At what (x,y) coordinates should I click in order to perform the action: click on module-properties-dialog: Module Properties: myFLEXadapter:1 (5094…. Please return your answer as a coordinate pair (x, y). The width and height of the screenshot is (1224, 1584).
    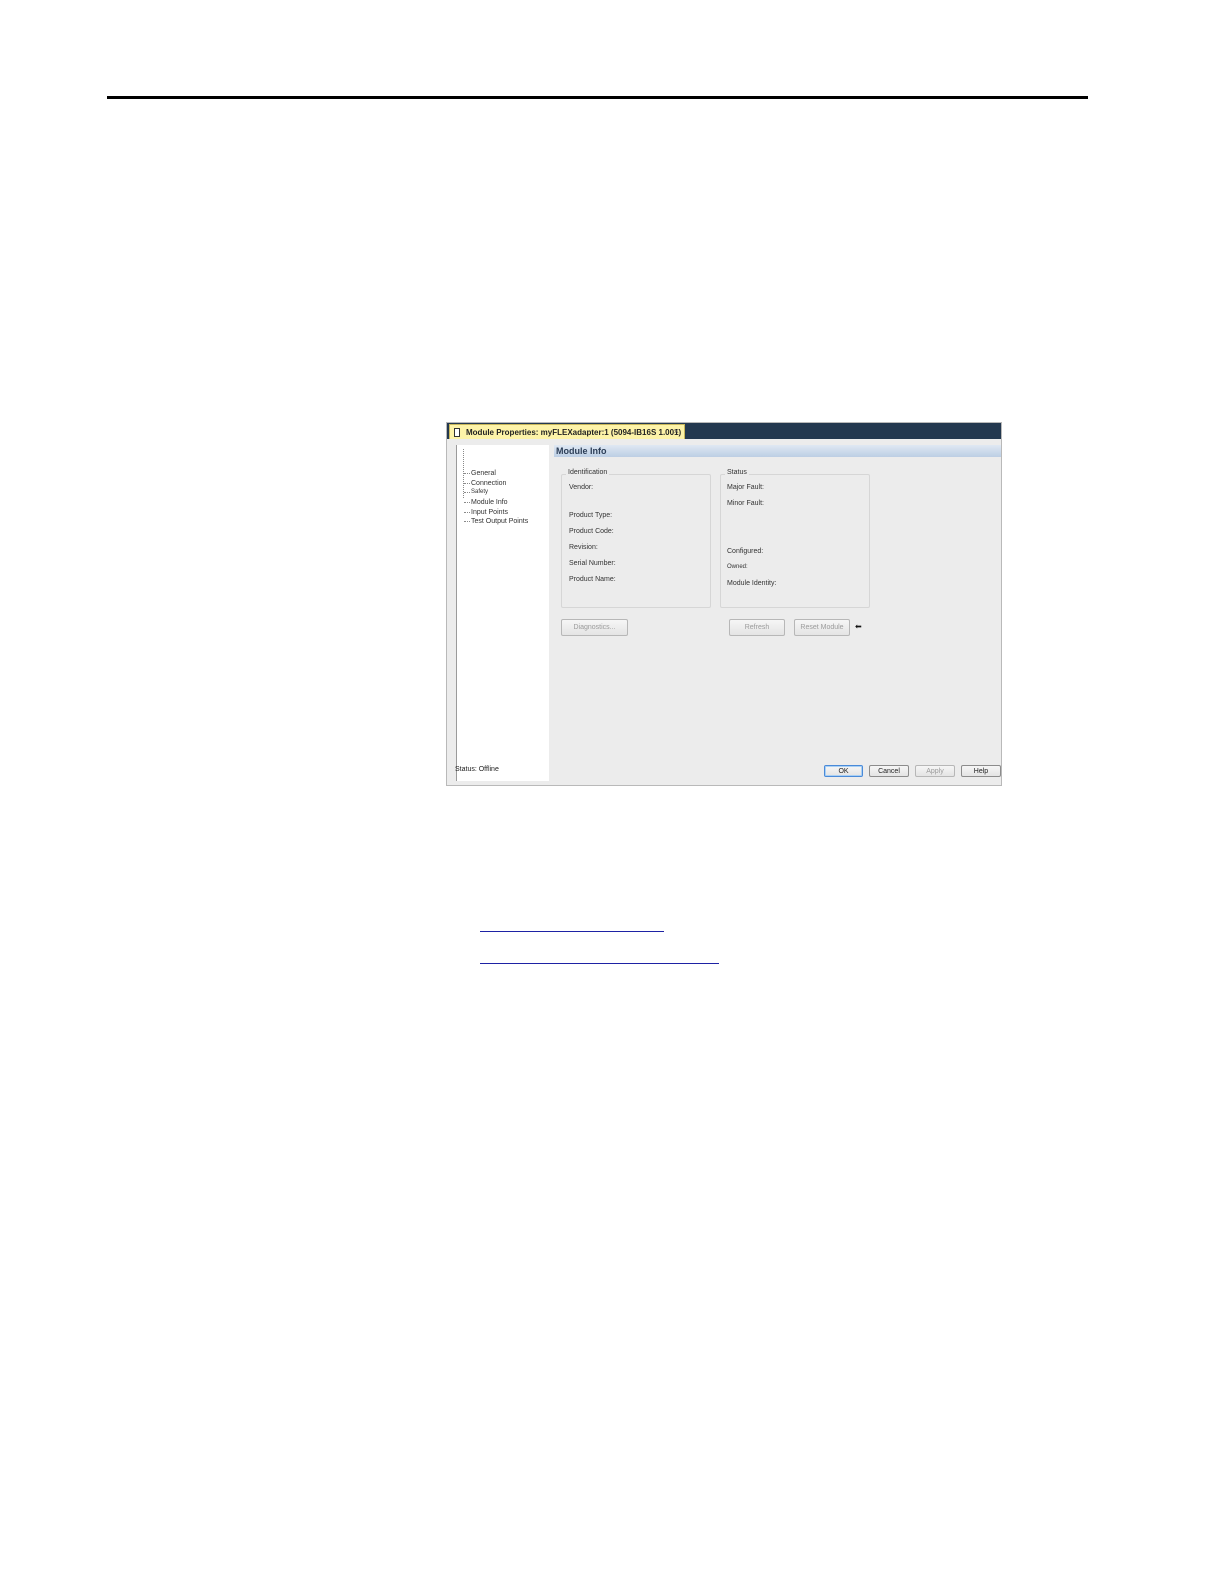
    Looking at the image, I should click on (724, 604).